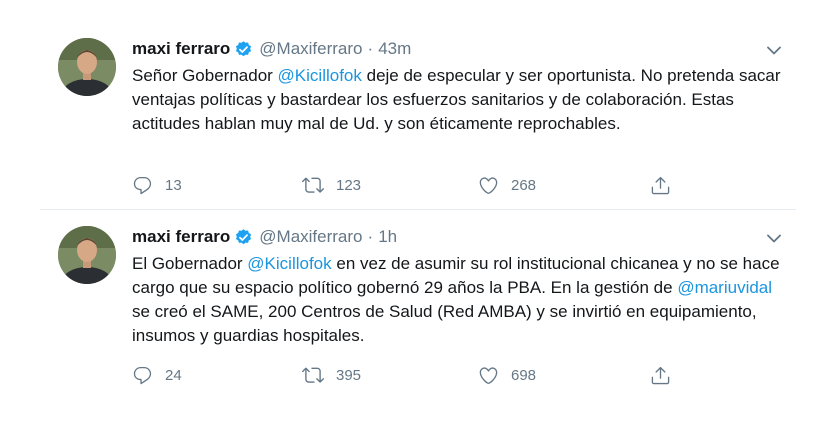 The image size is (820, 423). Describe the element at coordinates (331, 375) in the screenshot. I see `retweet-button: 395` at that location.